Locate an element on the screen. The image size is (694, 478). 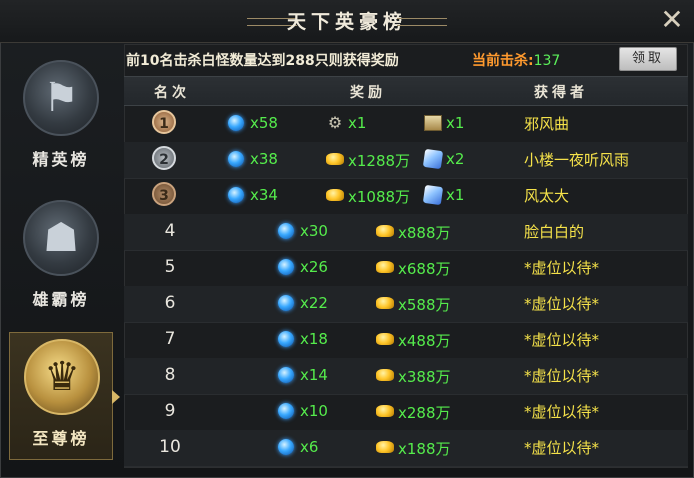
reward-quantity: x188万 is located at coordinates (424, 449).